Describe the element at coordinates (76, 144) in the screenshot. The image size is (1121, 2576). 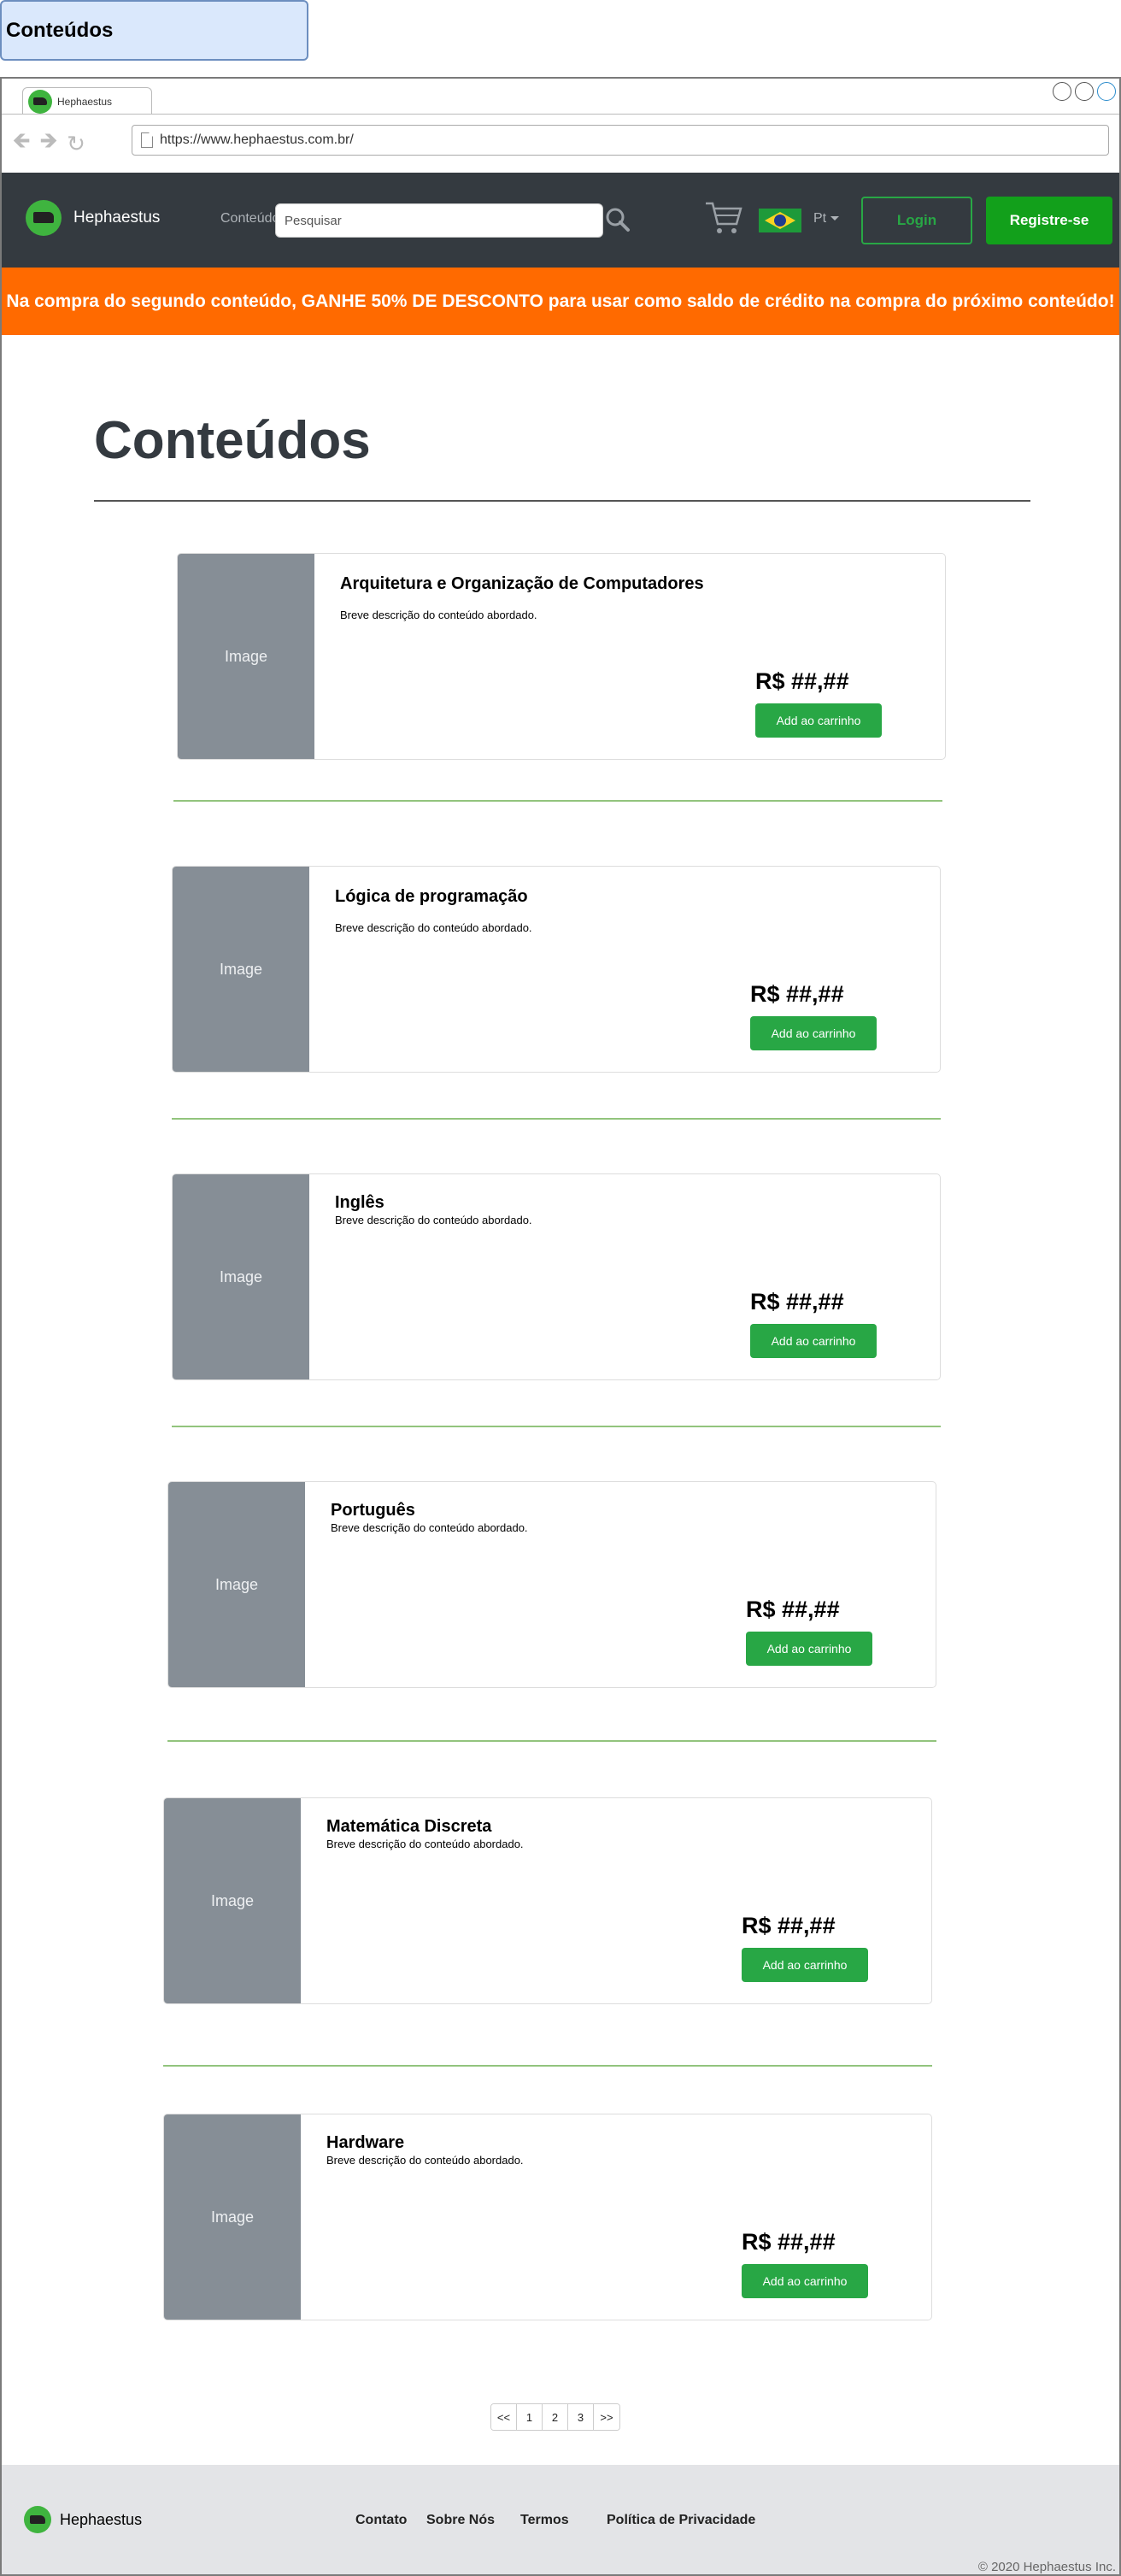
I see `reload-icon: ↻` at that location.